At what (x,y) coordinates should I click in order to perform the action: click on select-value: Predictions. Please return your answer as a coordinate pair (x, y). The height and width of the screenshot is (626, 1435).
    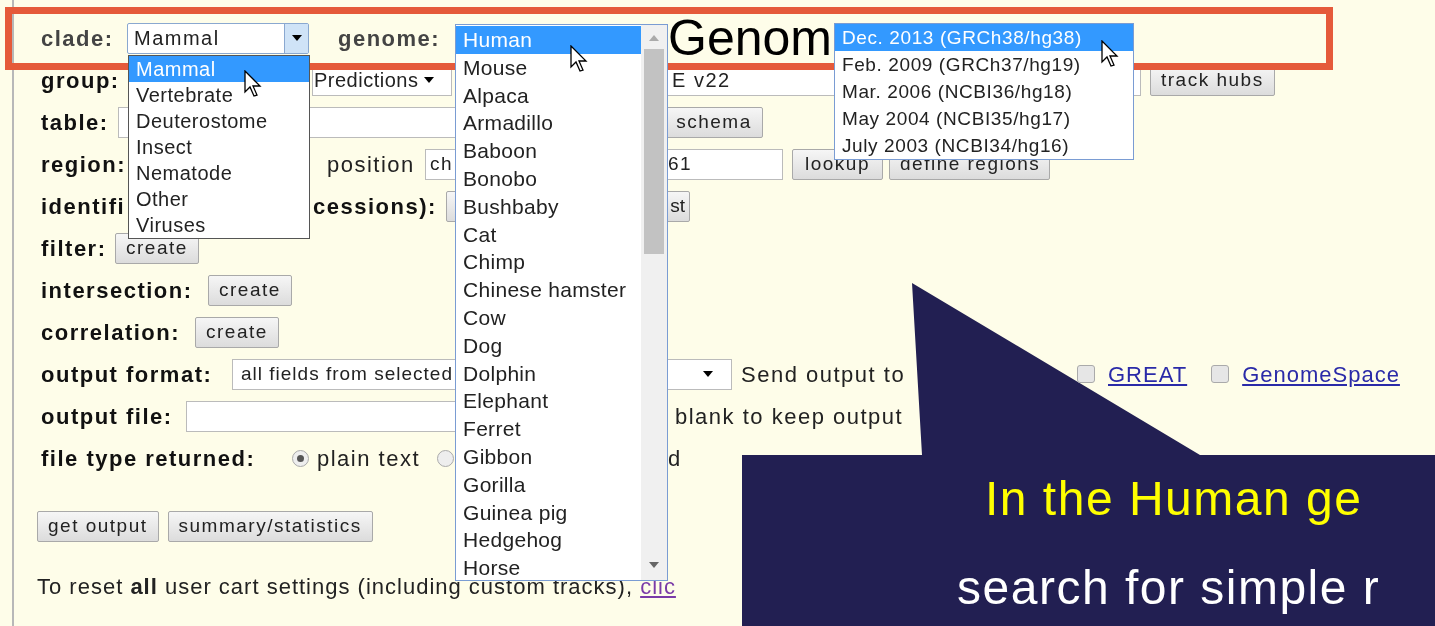
    Looking at the image, I should click on (366, 80).